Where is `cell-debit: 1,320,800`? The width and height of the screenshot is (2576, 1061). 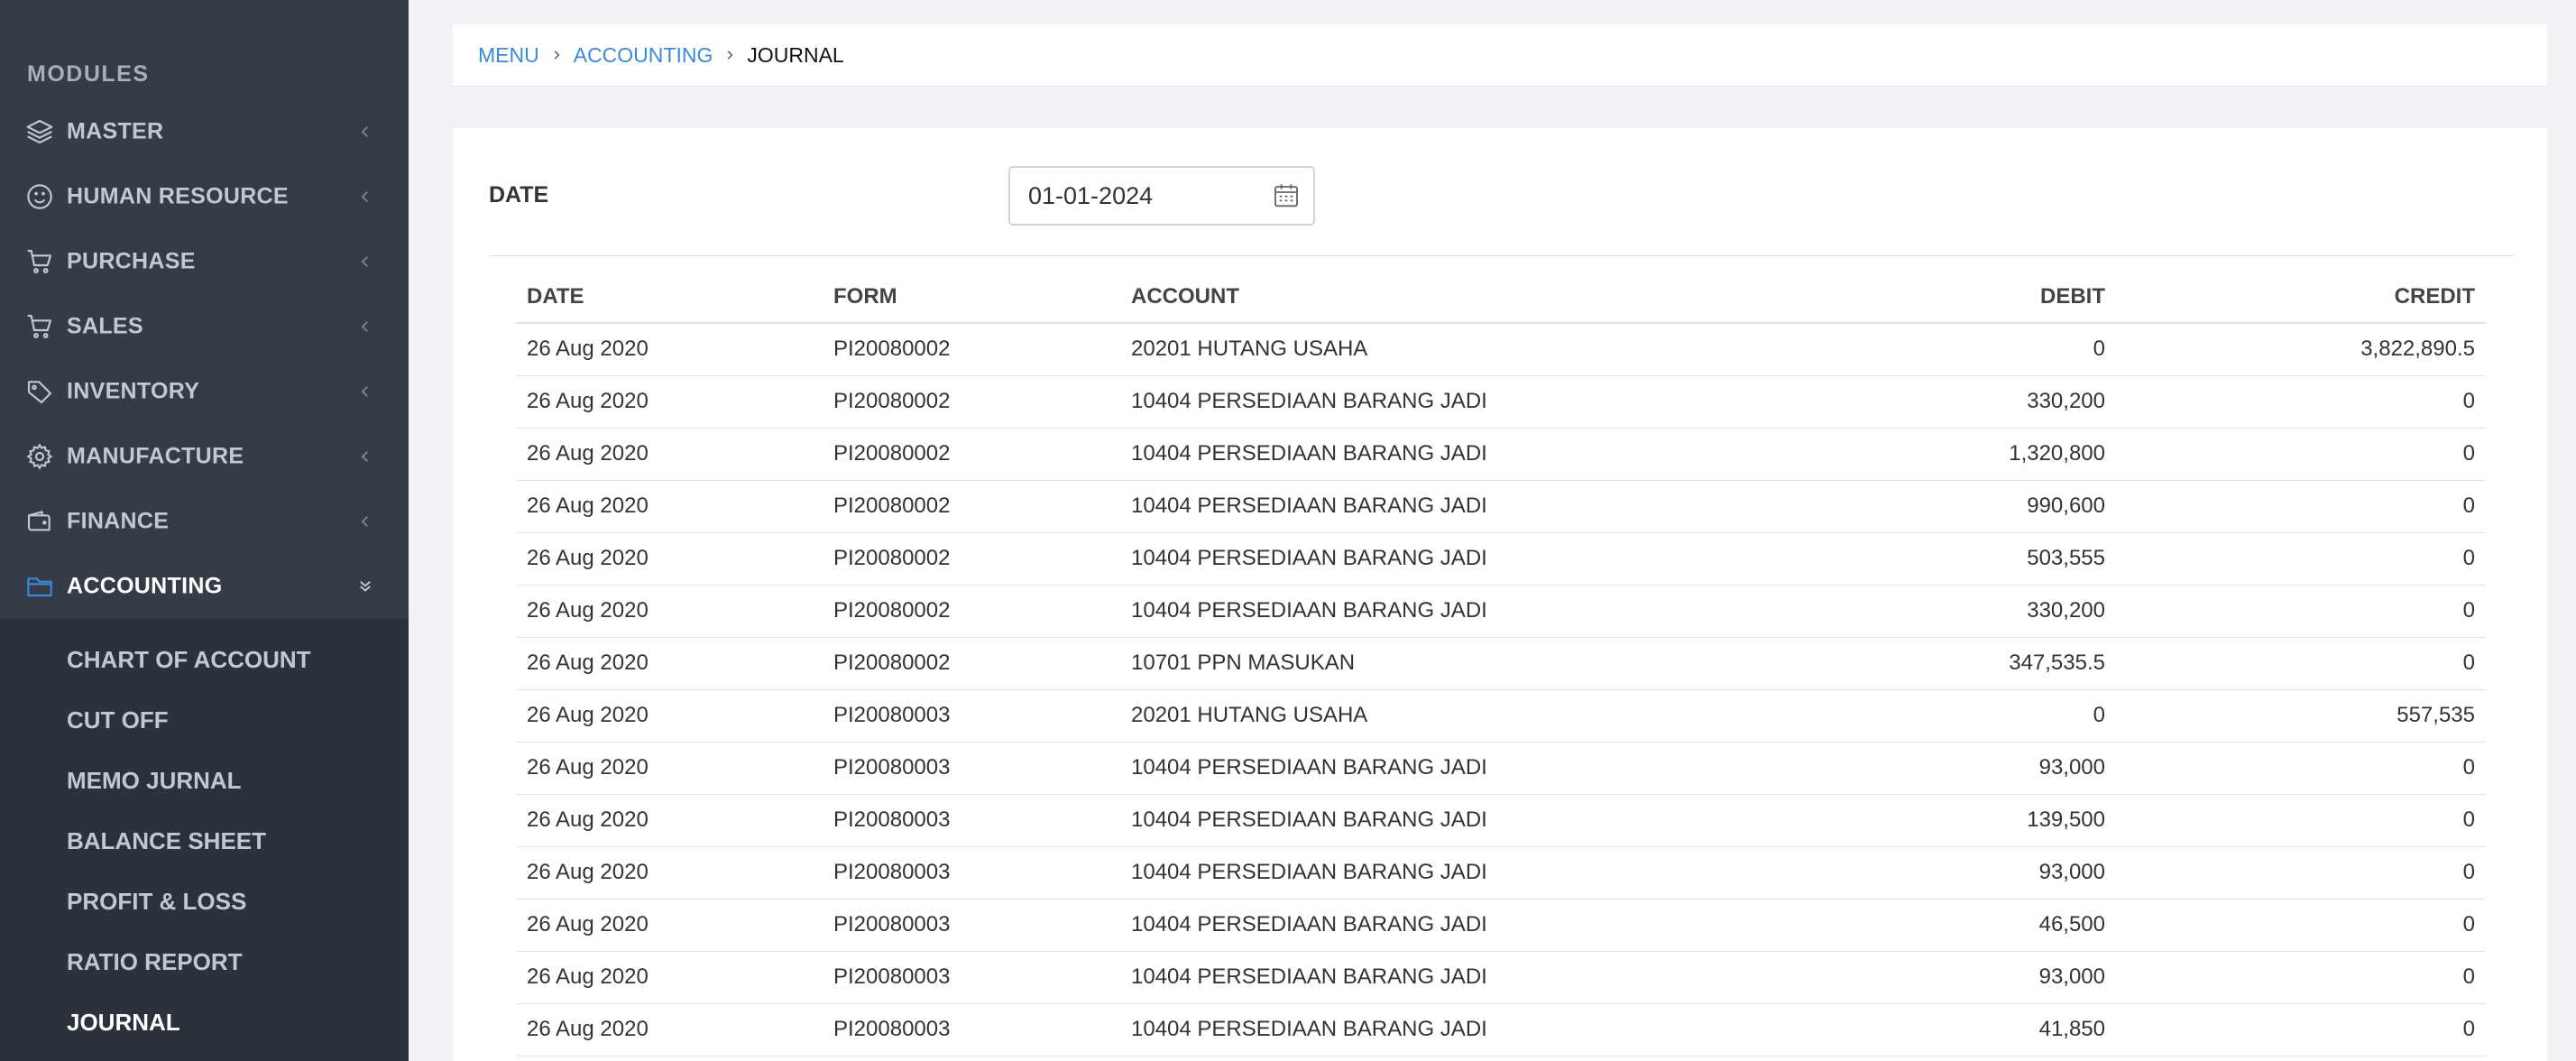 cell-debit: 1,320,800 is located at coordinates (1889, 454).